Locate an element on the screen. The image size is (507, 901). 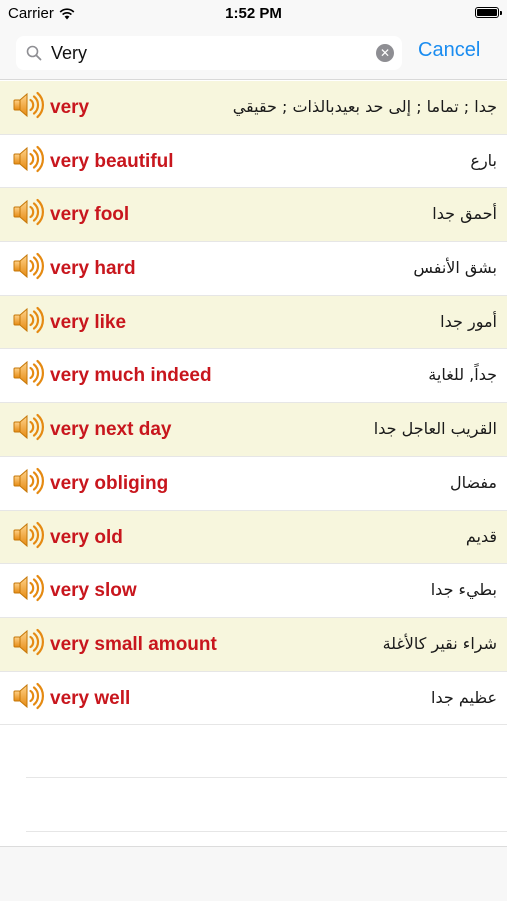
arabic-translation: بارع is located at coordinates (483, 160).